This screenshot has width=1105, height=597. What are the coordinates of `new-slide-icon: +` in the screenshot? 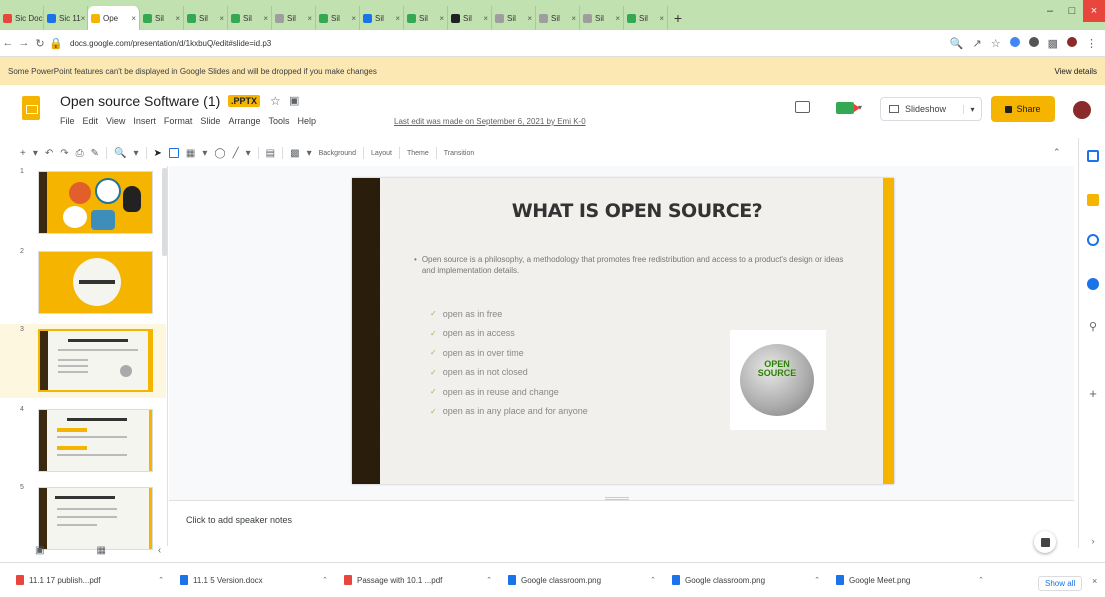 It's located at (23, 153).